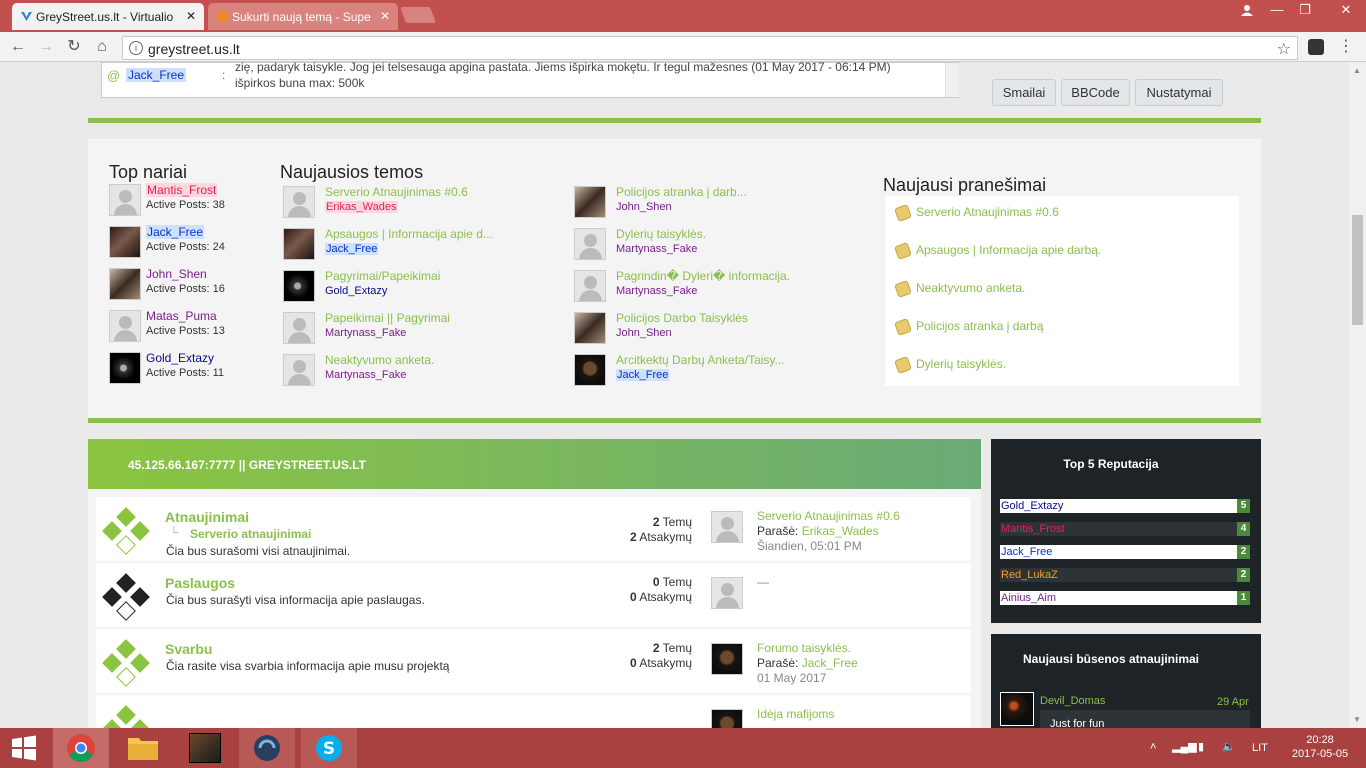 This screenshot has width=1366, height=768. I want to click on member-name: John_Shen, so click(176, 274).